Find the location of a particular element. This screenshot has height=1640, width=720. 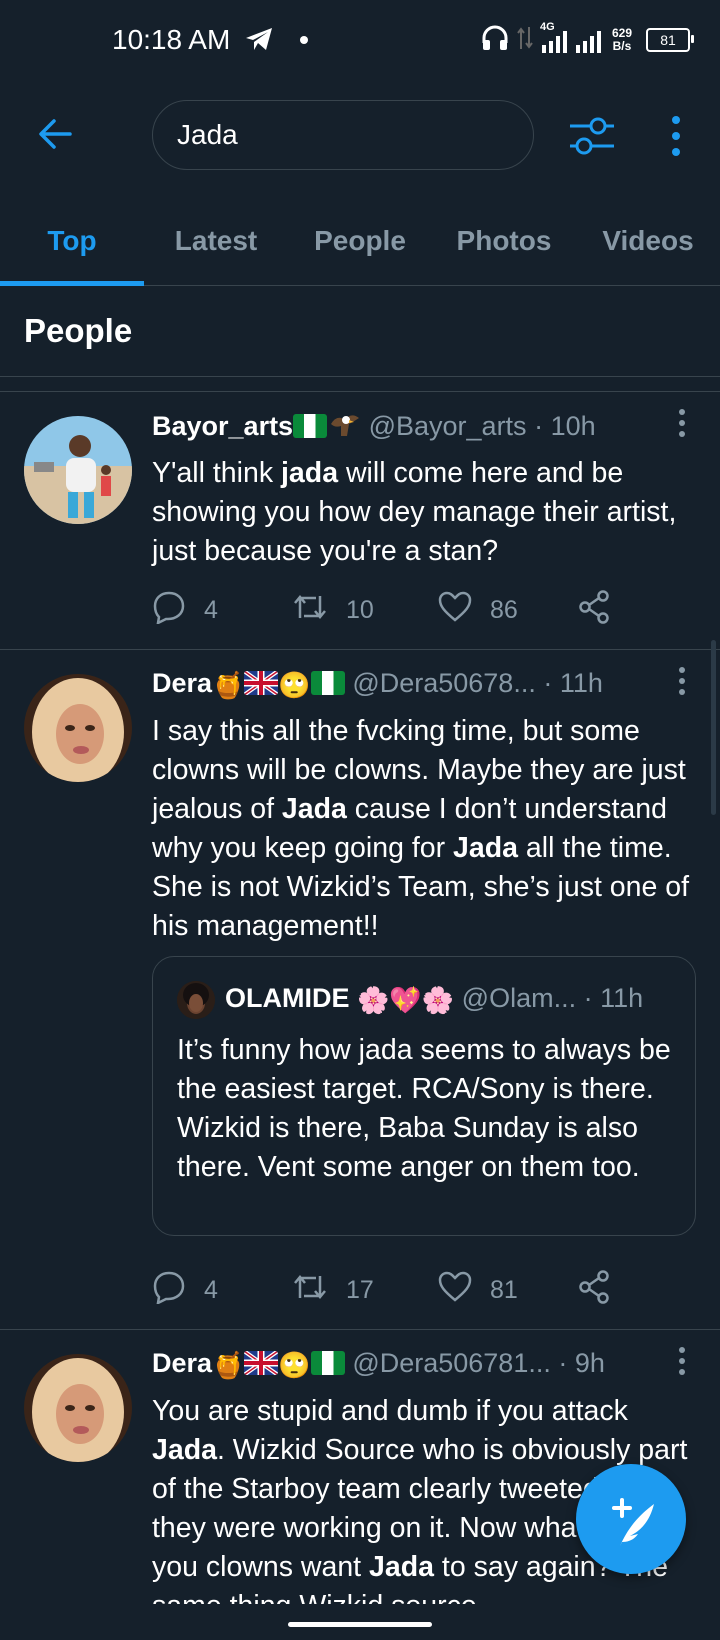

compose-tweet-button is located at coordinates (631, 1519).